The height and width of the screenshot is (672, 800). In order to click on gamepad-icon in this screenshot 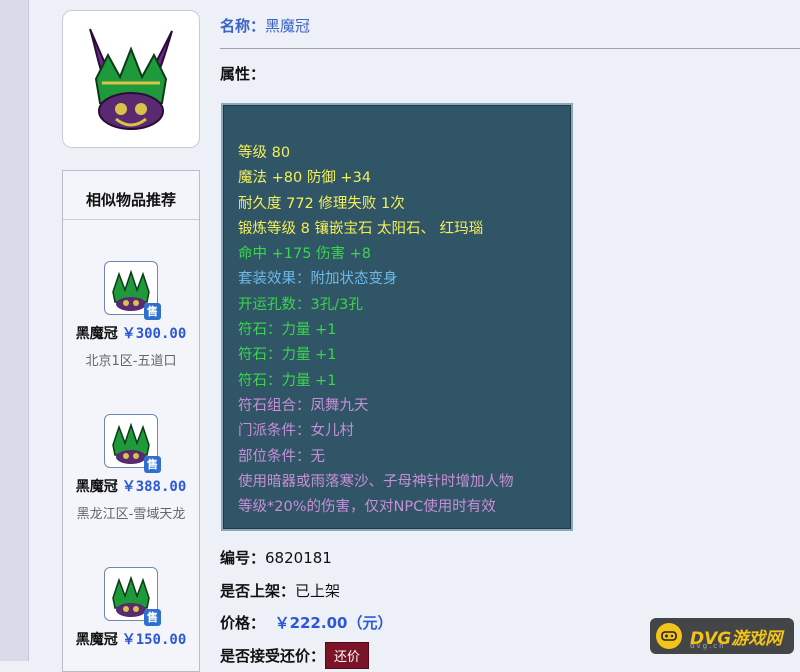, I will do `click(669, 636)`.